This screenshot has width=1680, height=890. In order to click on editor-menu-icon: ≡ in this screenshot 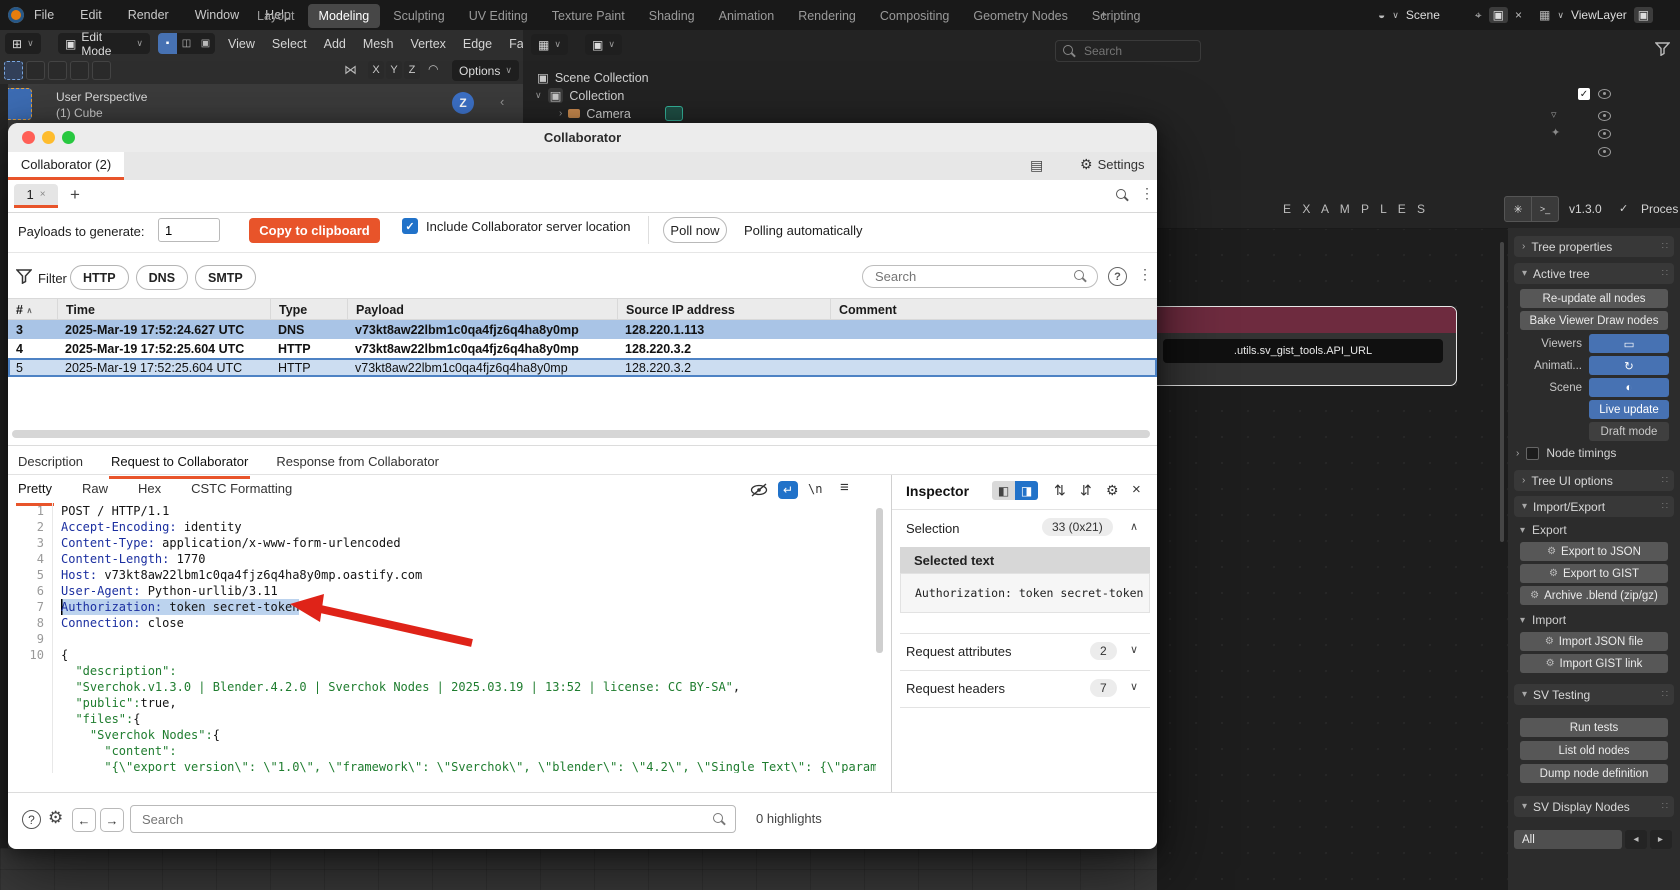, I will do `click(844, 487)`.